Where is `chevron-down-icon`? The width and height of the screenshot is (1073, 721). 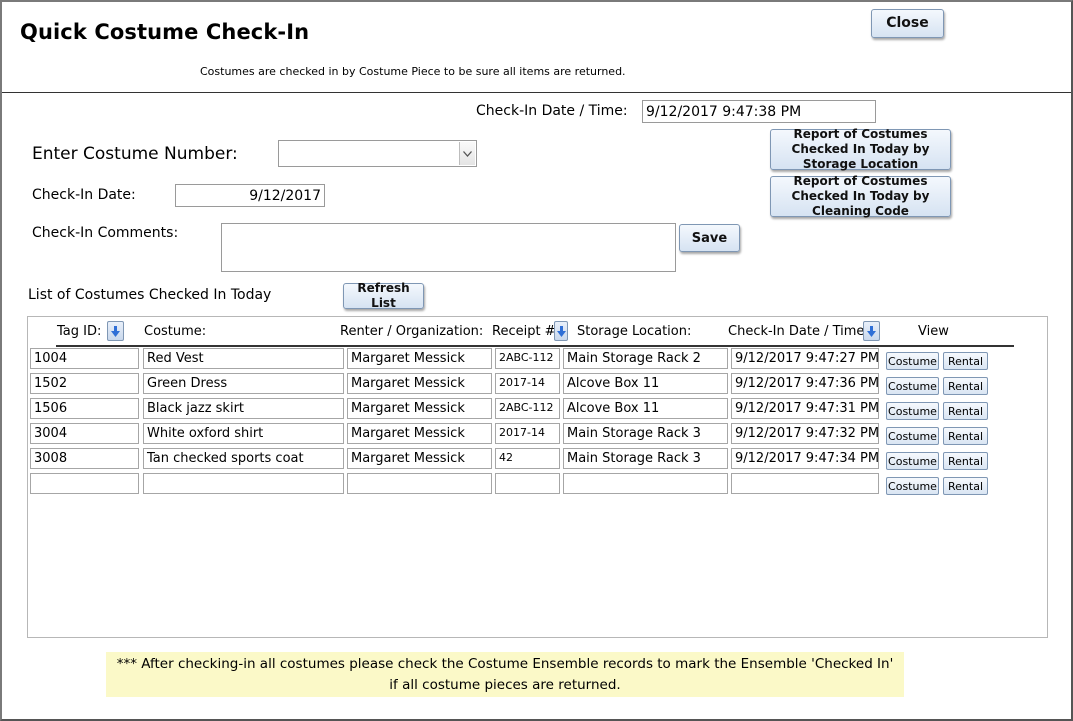
chevron-down-icon is located at coordinates (467, 153).